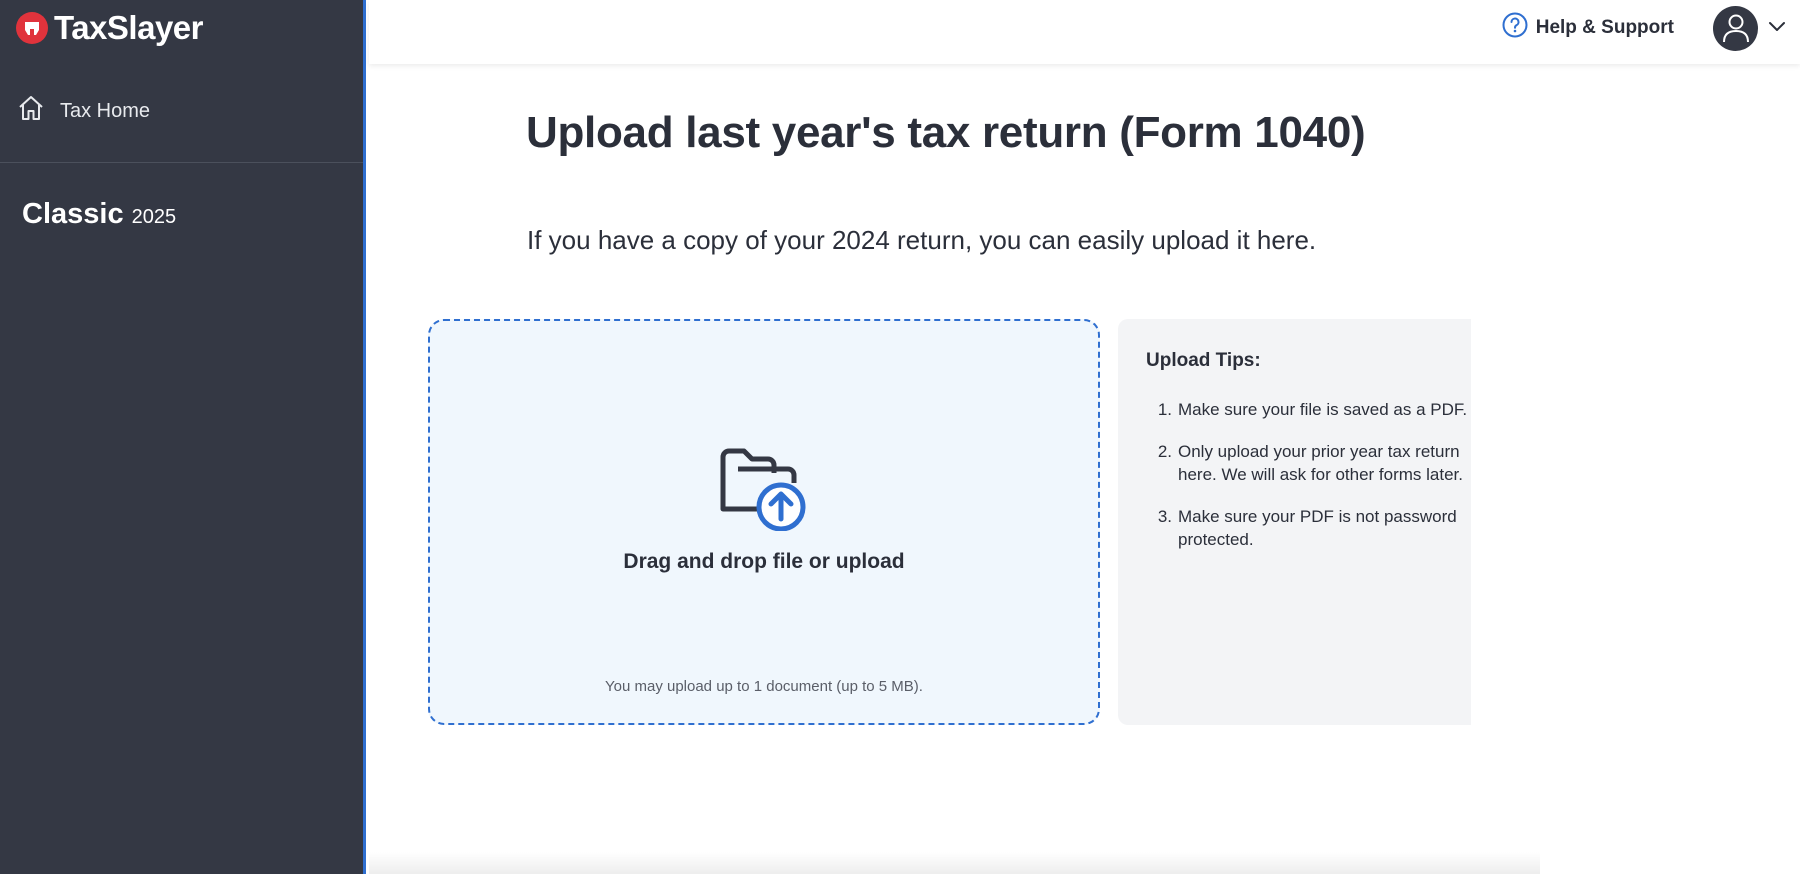 This screenshot has width=1800, height=874. Describe the element at coordinates (954, 863) in the screenshot. I see `bottom-shadow` at that location.